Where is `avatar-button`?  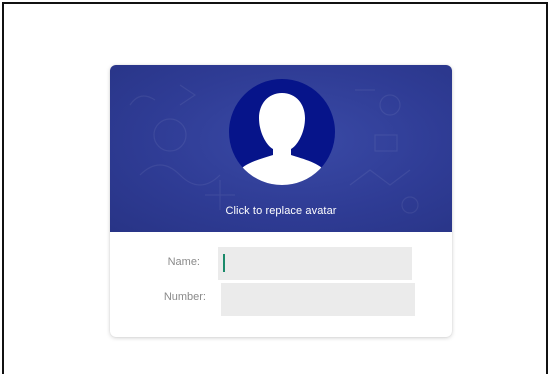
avatar-button is located at coordinates (282, 132).